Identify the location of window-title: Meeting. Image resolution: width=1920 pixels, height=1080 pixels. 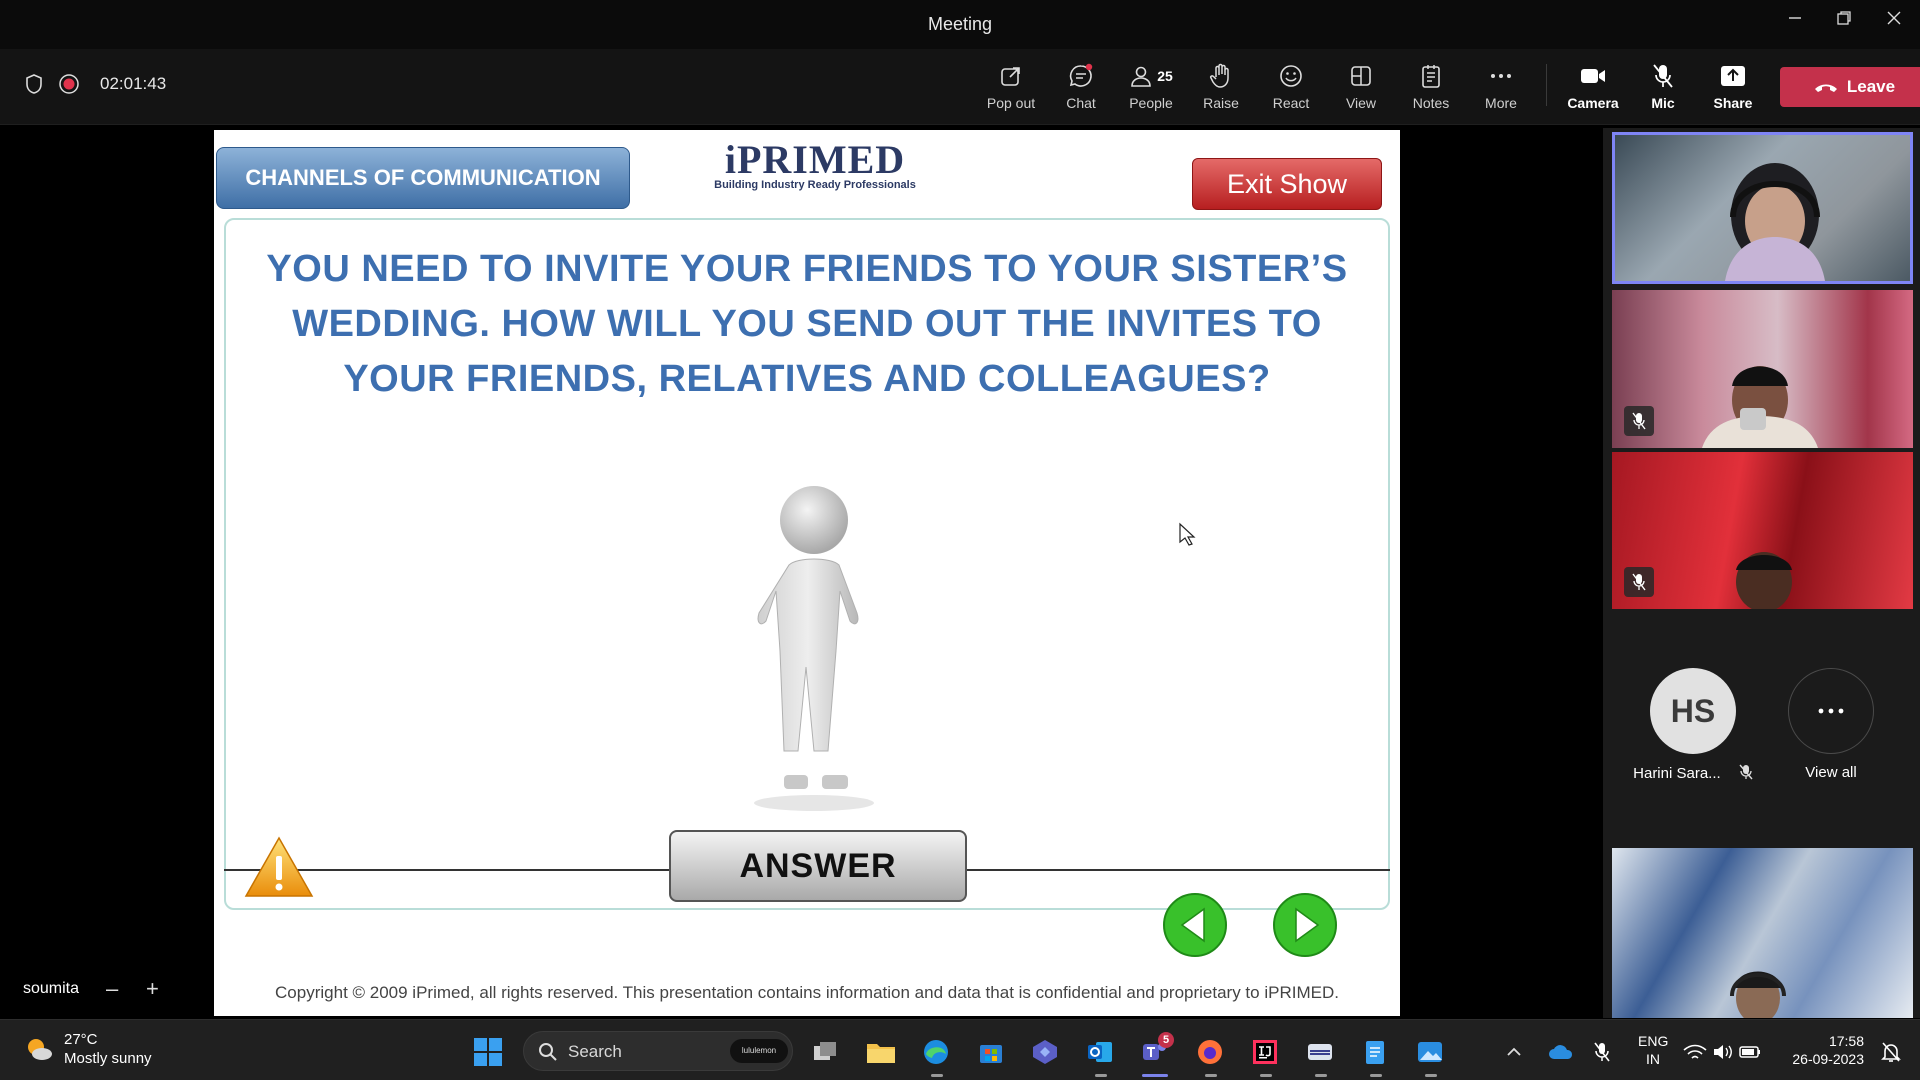
(960, 24).